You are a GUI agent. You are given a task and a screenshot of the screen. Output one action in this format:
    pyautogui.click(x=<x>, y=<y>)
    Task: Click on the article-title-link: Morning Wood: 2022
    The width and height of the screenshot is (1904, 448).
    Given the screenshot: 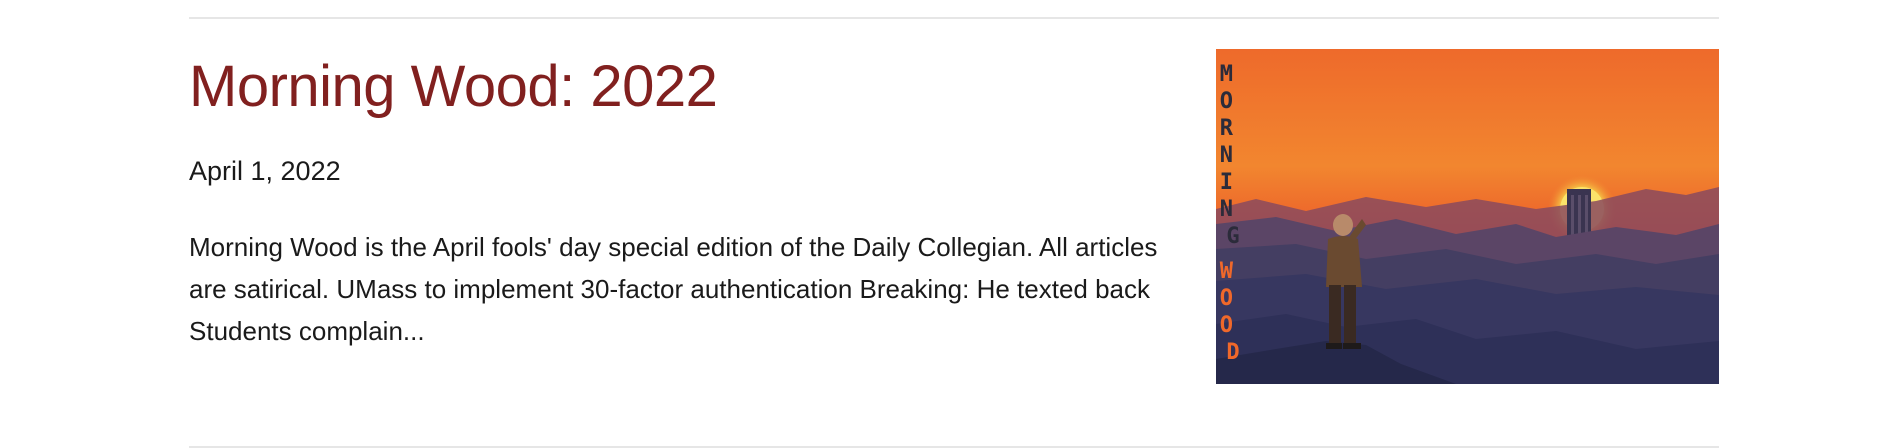 What is the action you would take?
    pyautogui.click(x=453, y=87)
    